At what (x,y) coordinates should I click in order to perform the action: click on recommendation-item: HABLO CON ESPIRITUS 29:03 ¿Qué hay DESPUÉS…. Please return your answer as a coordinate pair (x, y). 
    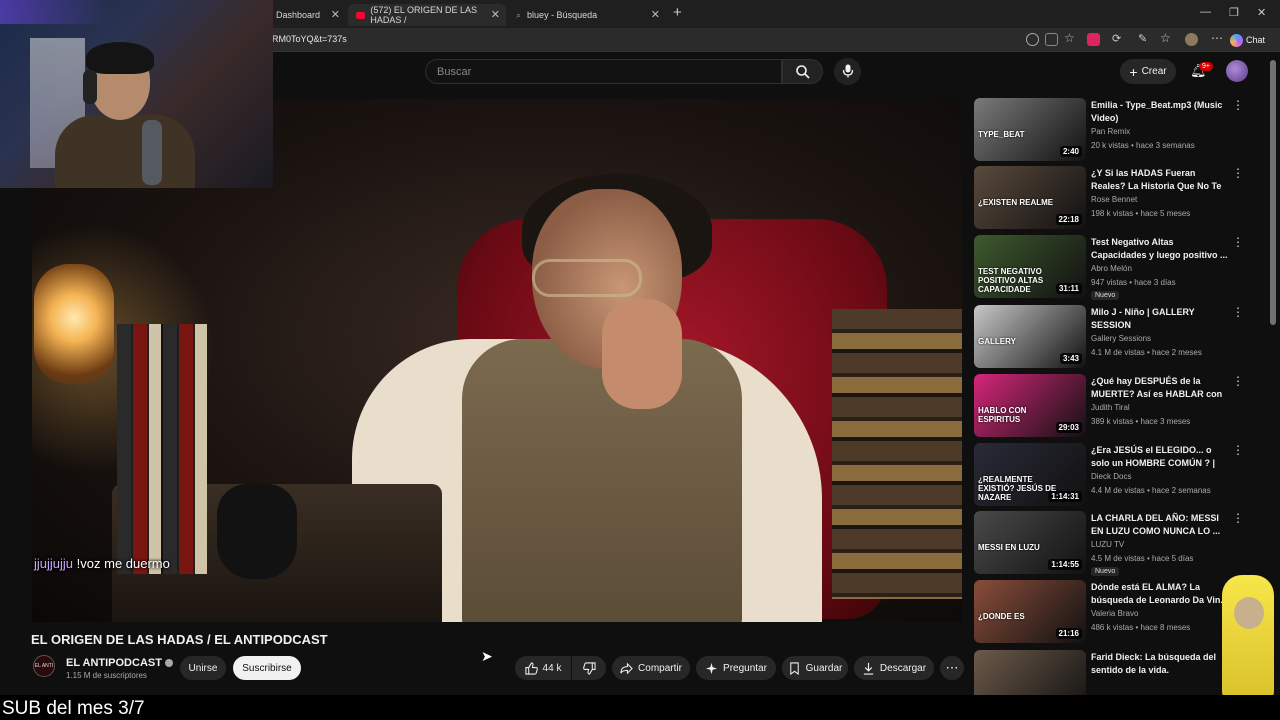
    Looking at the image, I should click on (1114, 406).